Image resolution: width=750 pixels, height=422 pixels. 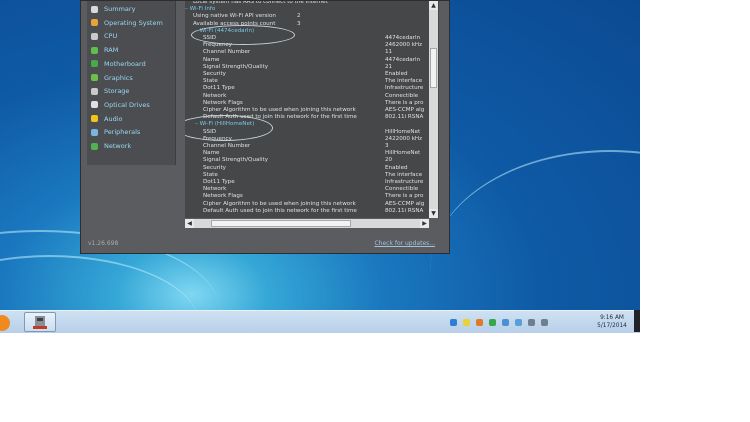 What do you see at coordinates (94, 64) in the screenshot?
I see `motherboard-icon` at bounding box center [94, 64].